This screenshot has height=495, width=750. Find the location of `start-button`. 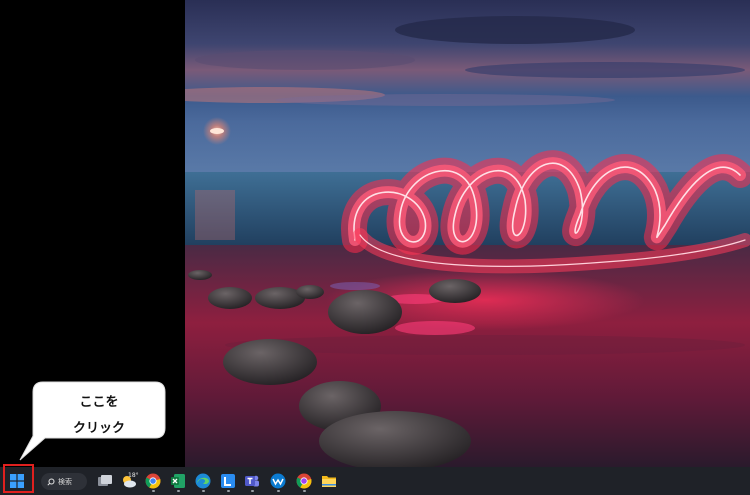

start-button is located at coordinates (17, 481).